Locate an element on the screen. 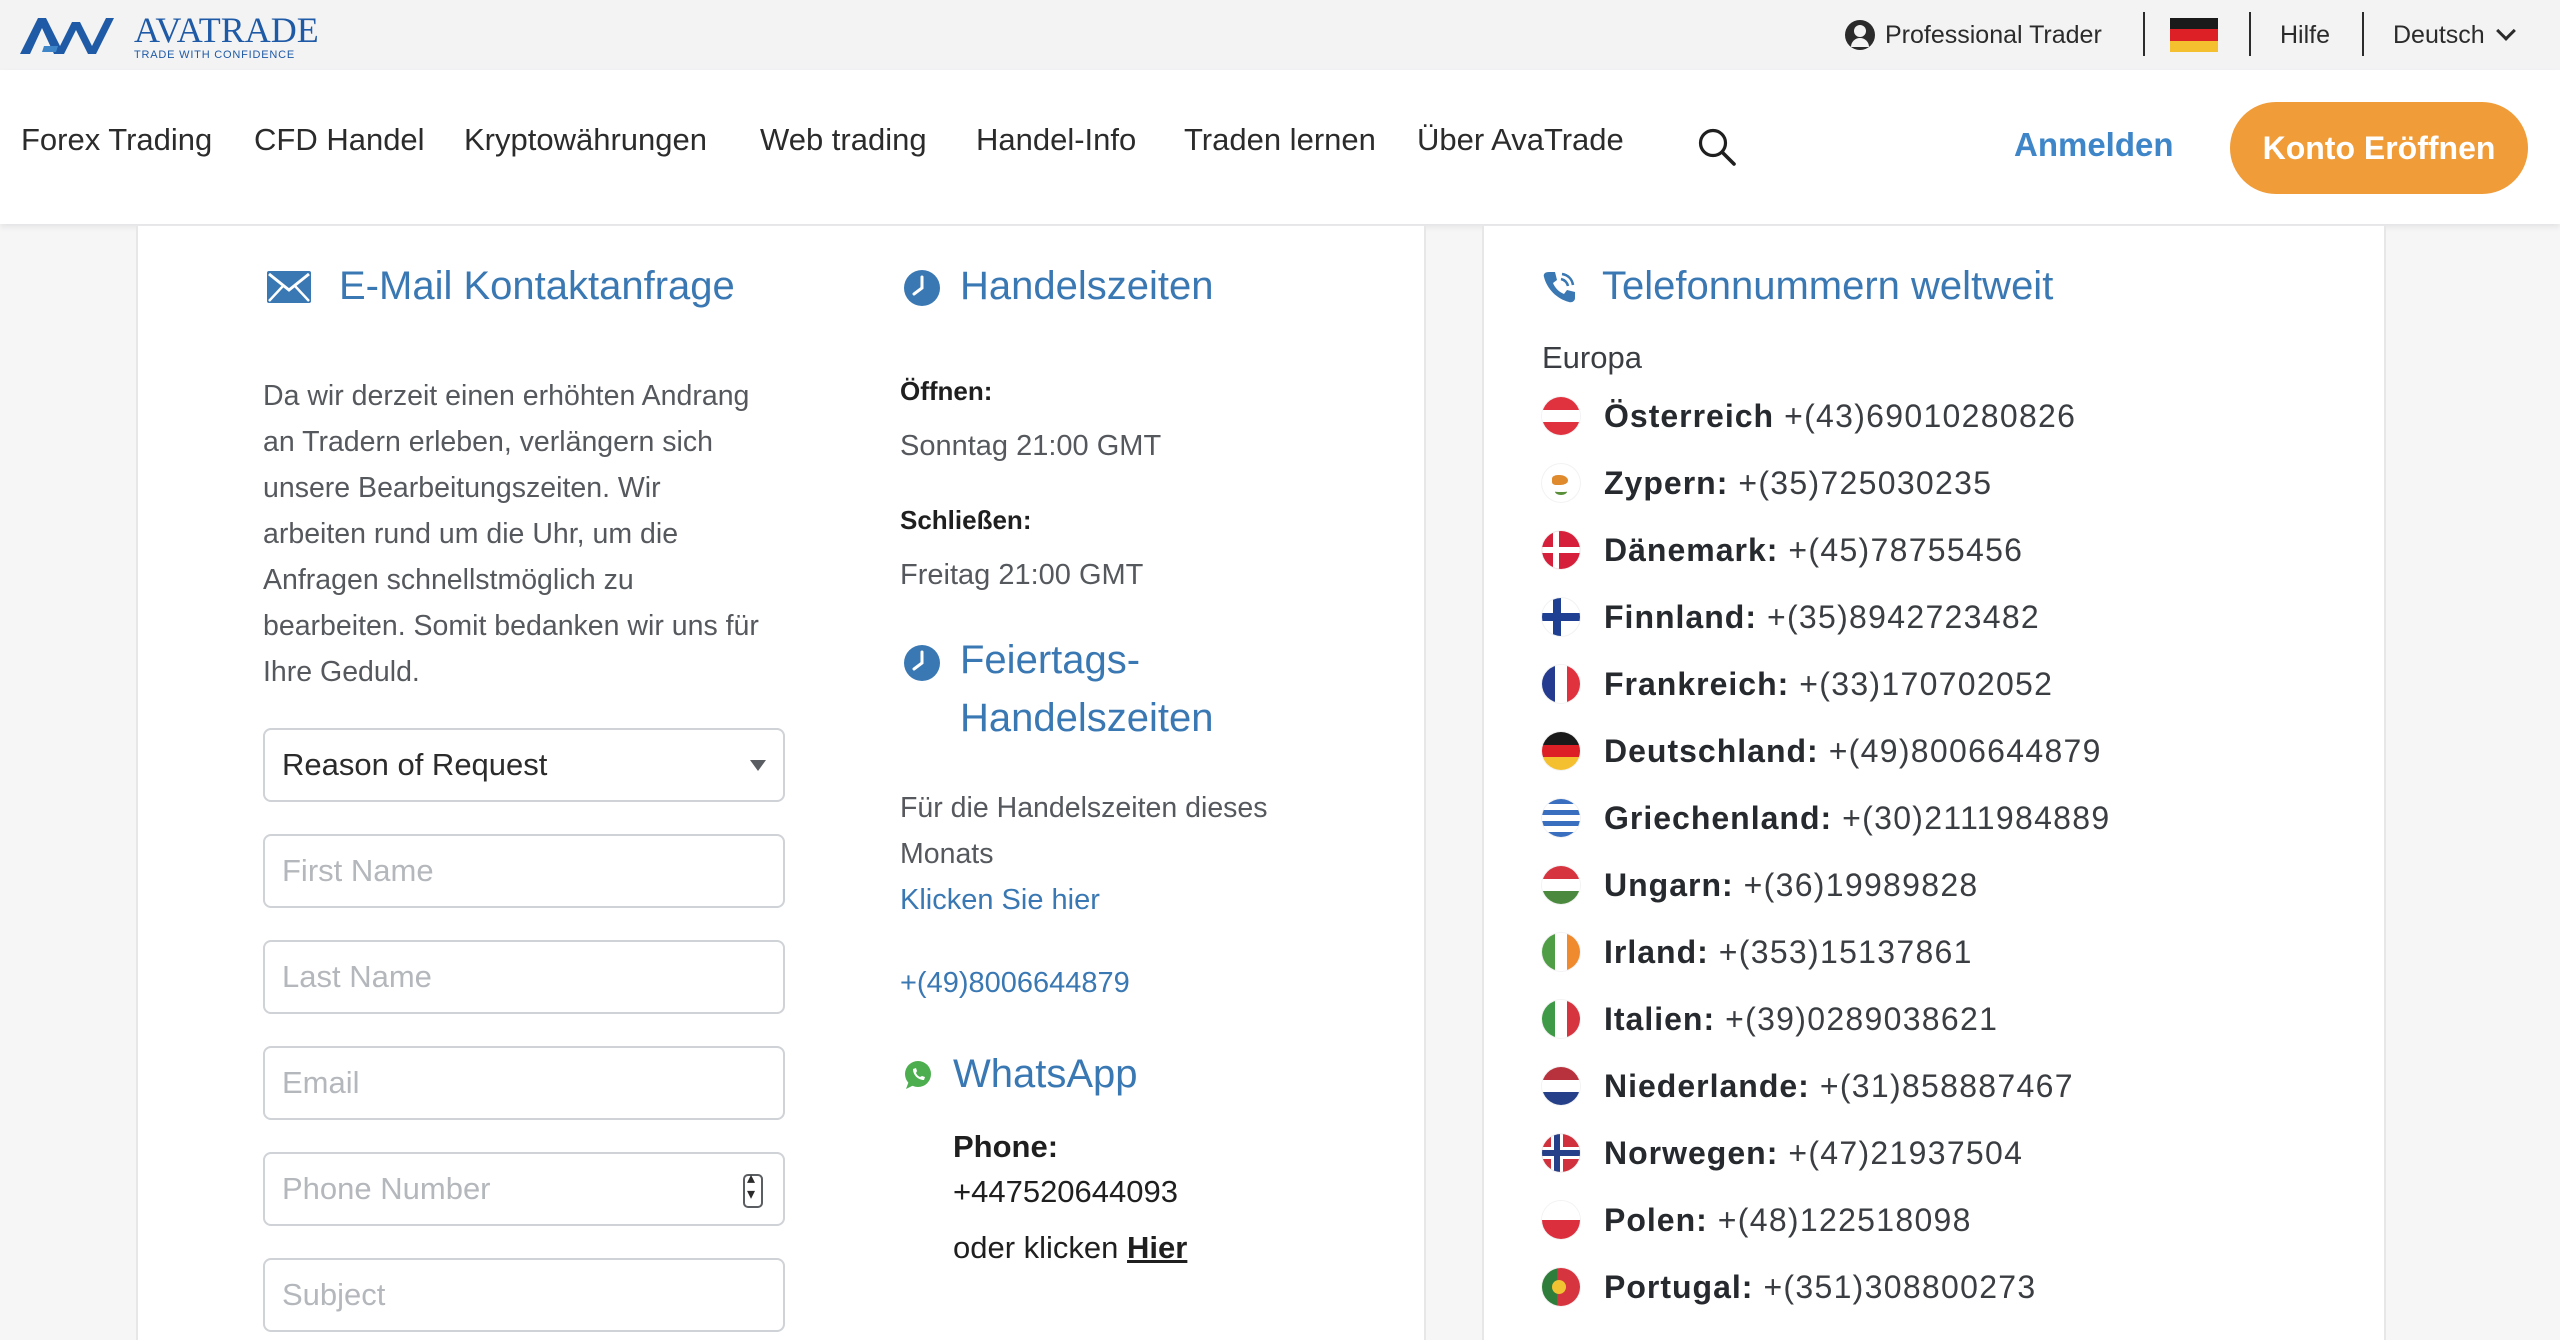 The height and width of the screenshot is (1340, 2560). phone-number: +(49)8006644879 is located at coordinates (1965, 751).